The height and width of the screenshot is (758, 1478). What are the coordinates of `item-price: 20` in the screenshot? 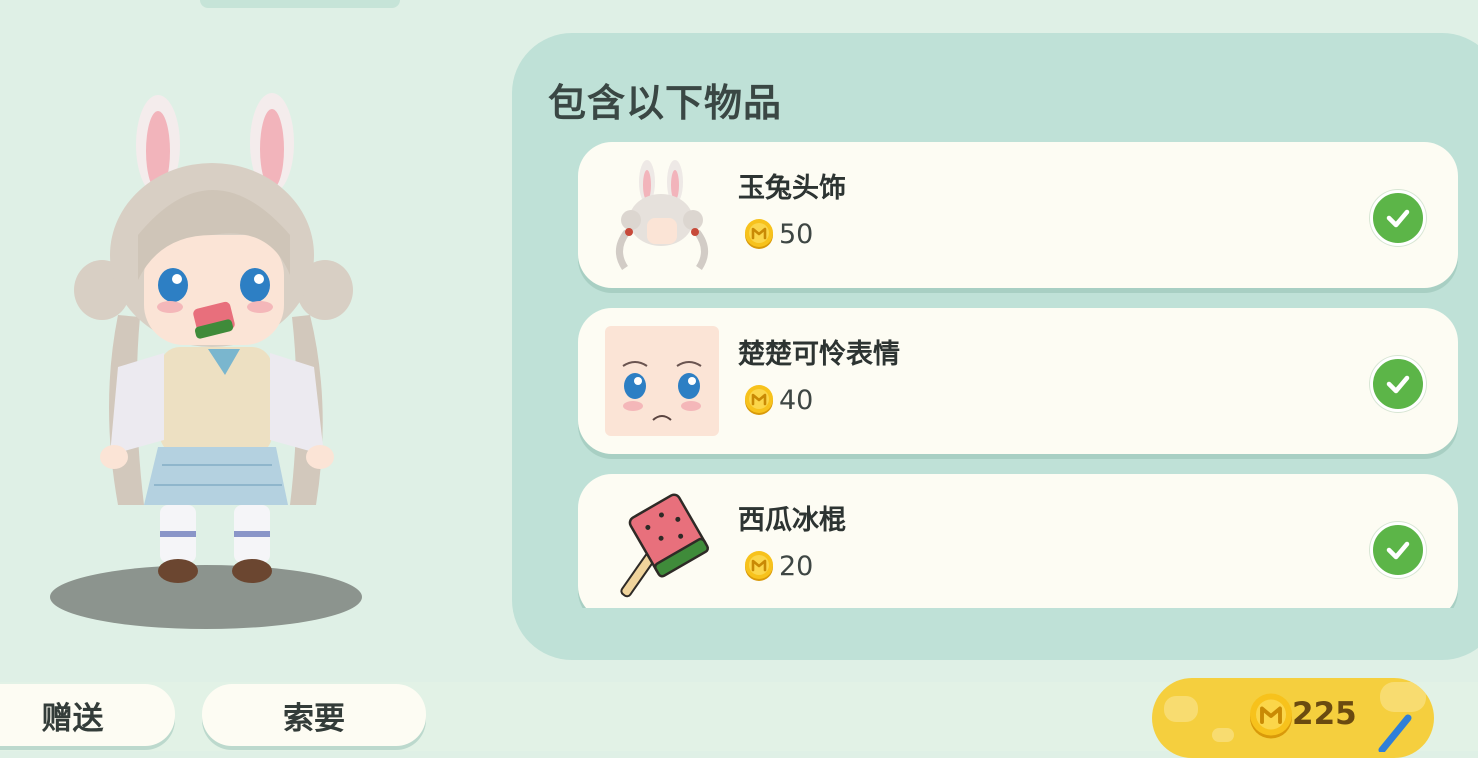 It's located at (778, 566).